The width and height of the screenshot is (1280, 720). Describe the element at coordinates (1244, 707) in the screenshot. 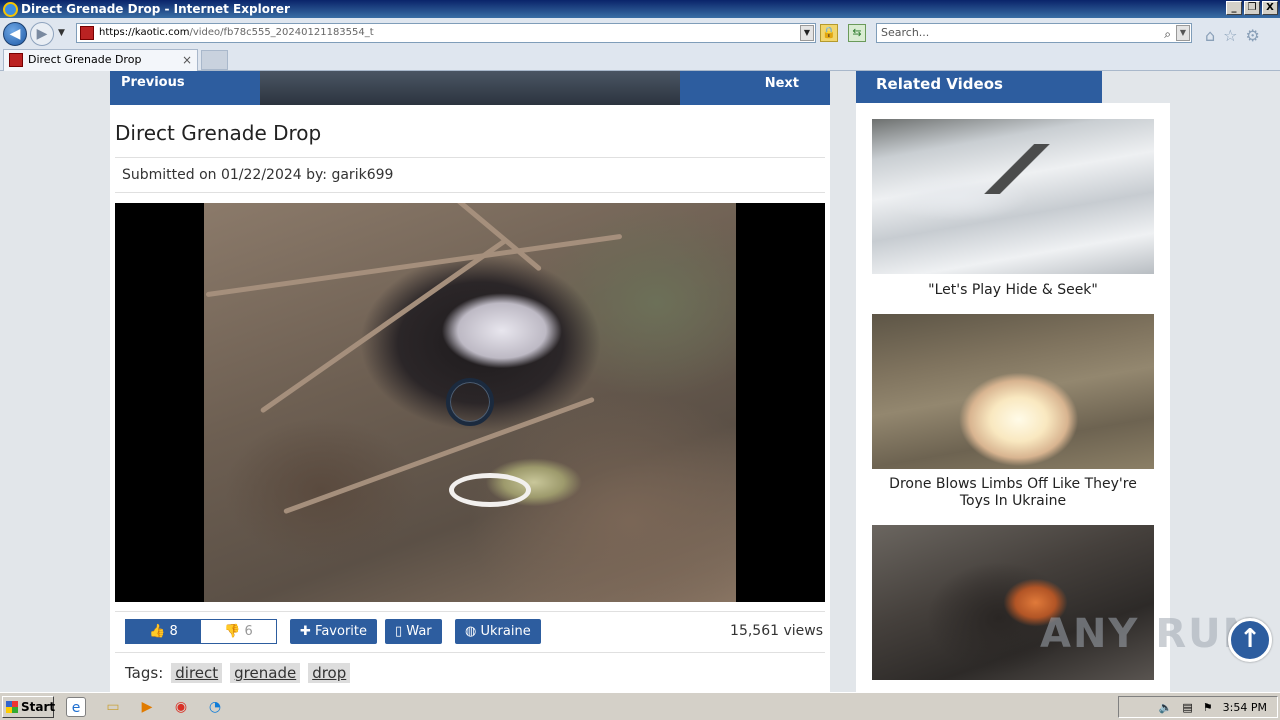

I see `clock: 3:54 PM` at that location.